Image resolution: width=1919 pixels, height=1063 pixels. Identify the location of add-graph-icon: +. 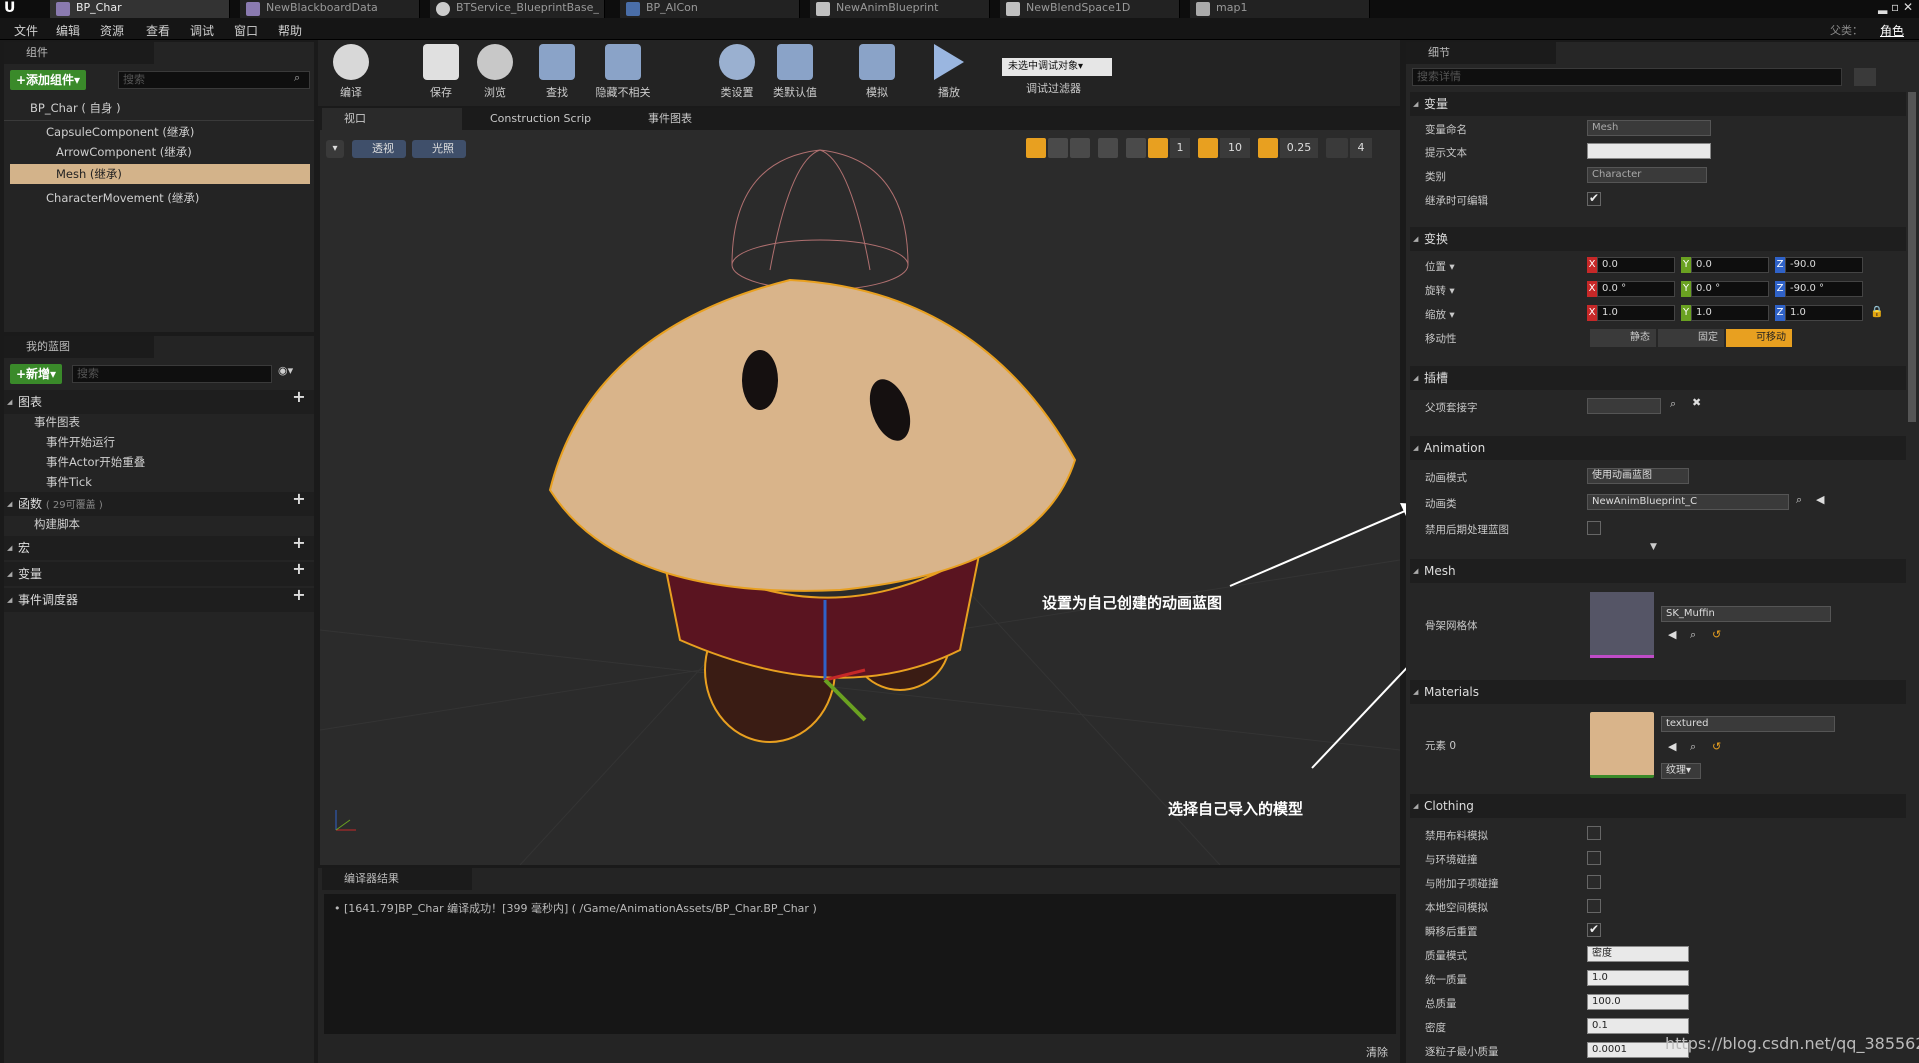
(299, 397).